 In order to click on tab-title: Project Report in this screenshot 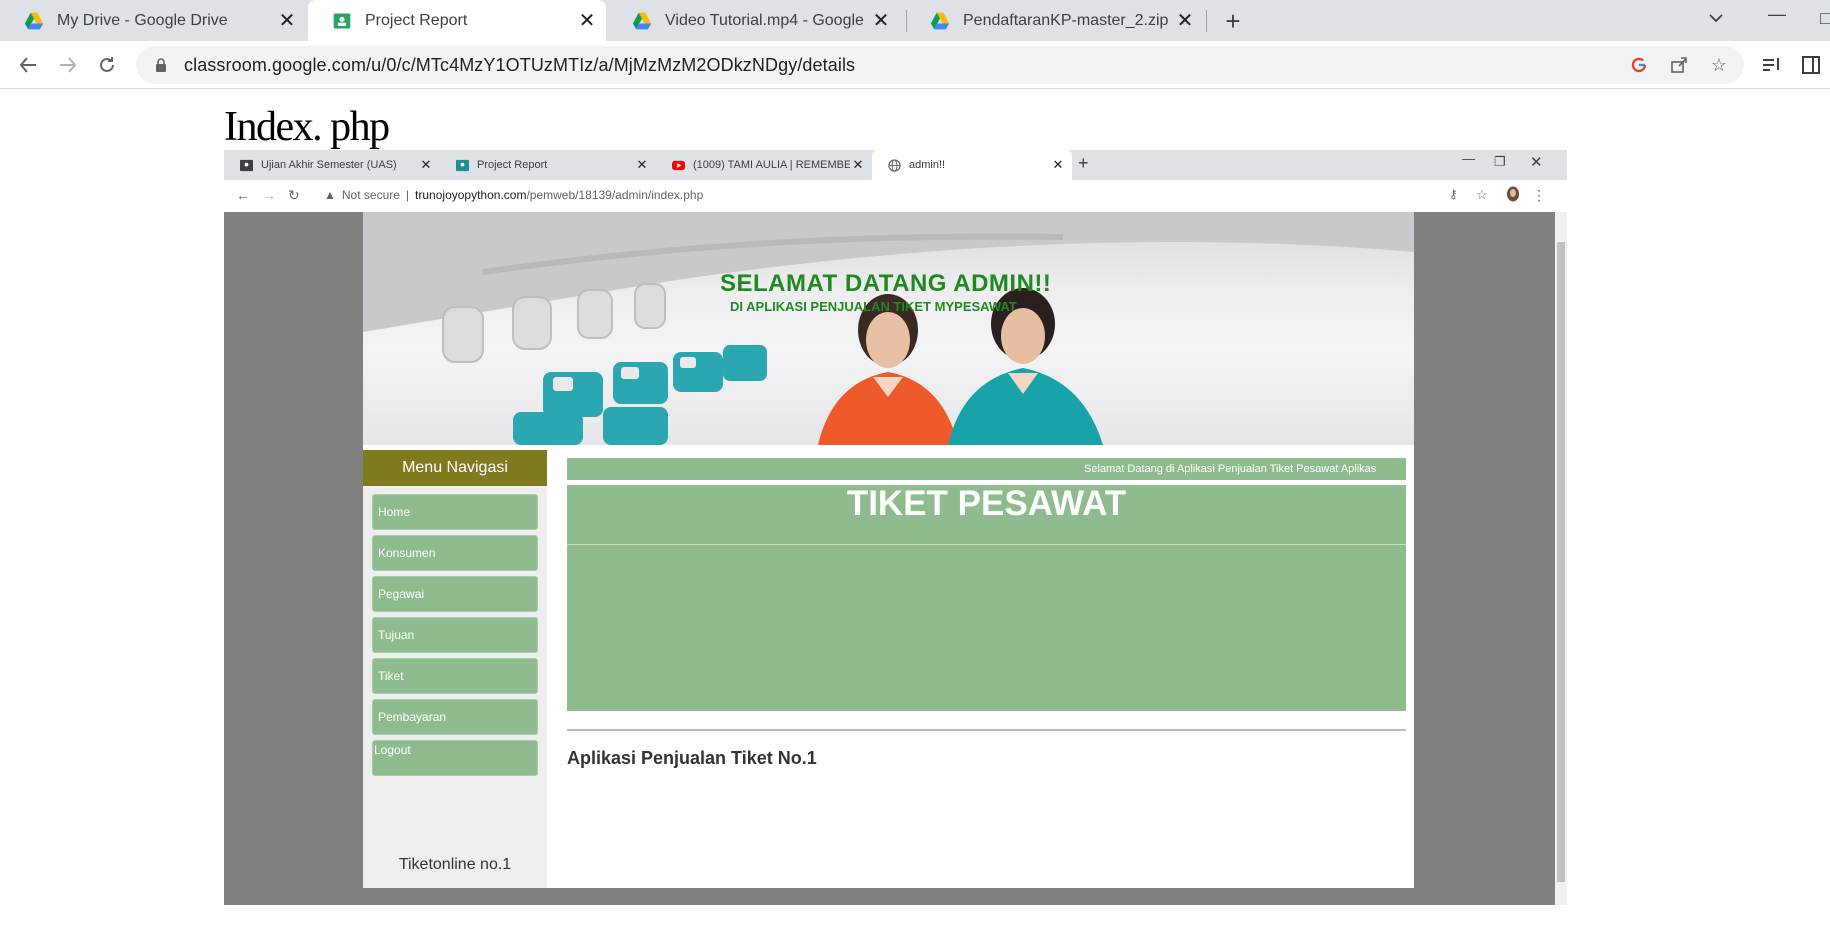, I will do `click(416, 20)`.